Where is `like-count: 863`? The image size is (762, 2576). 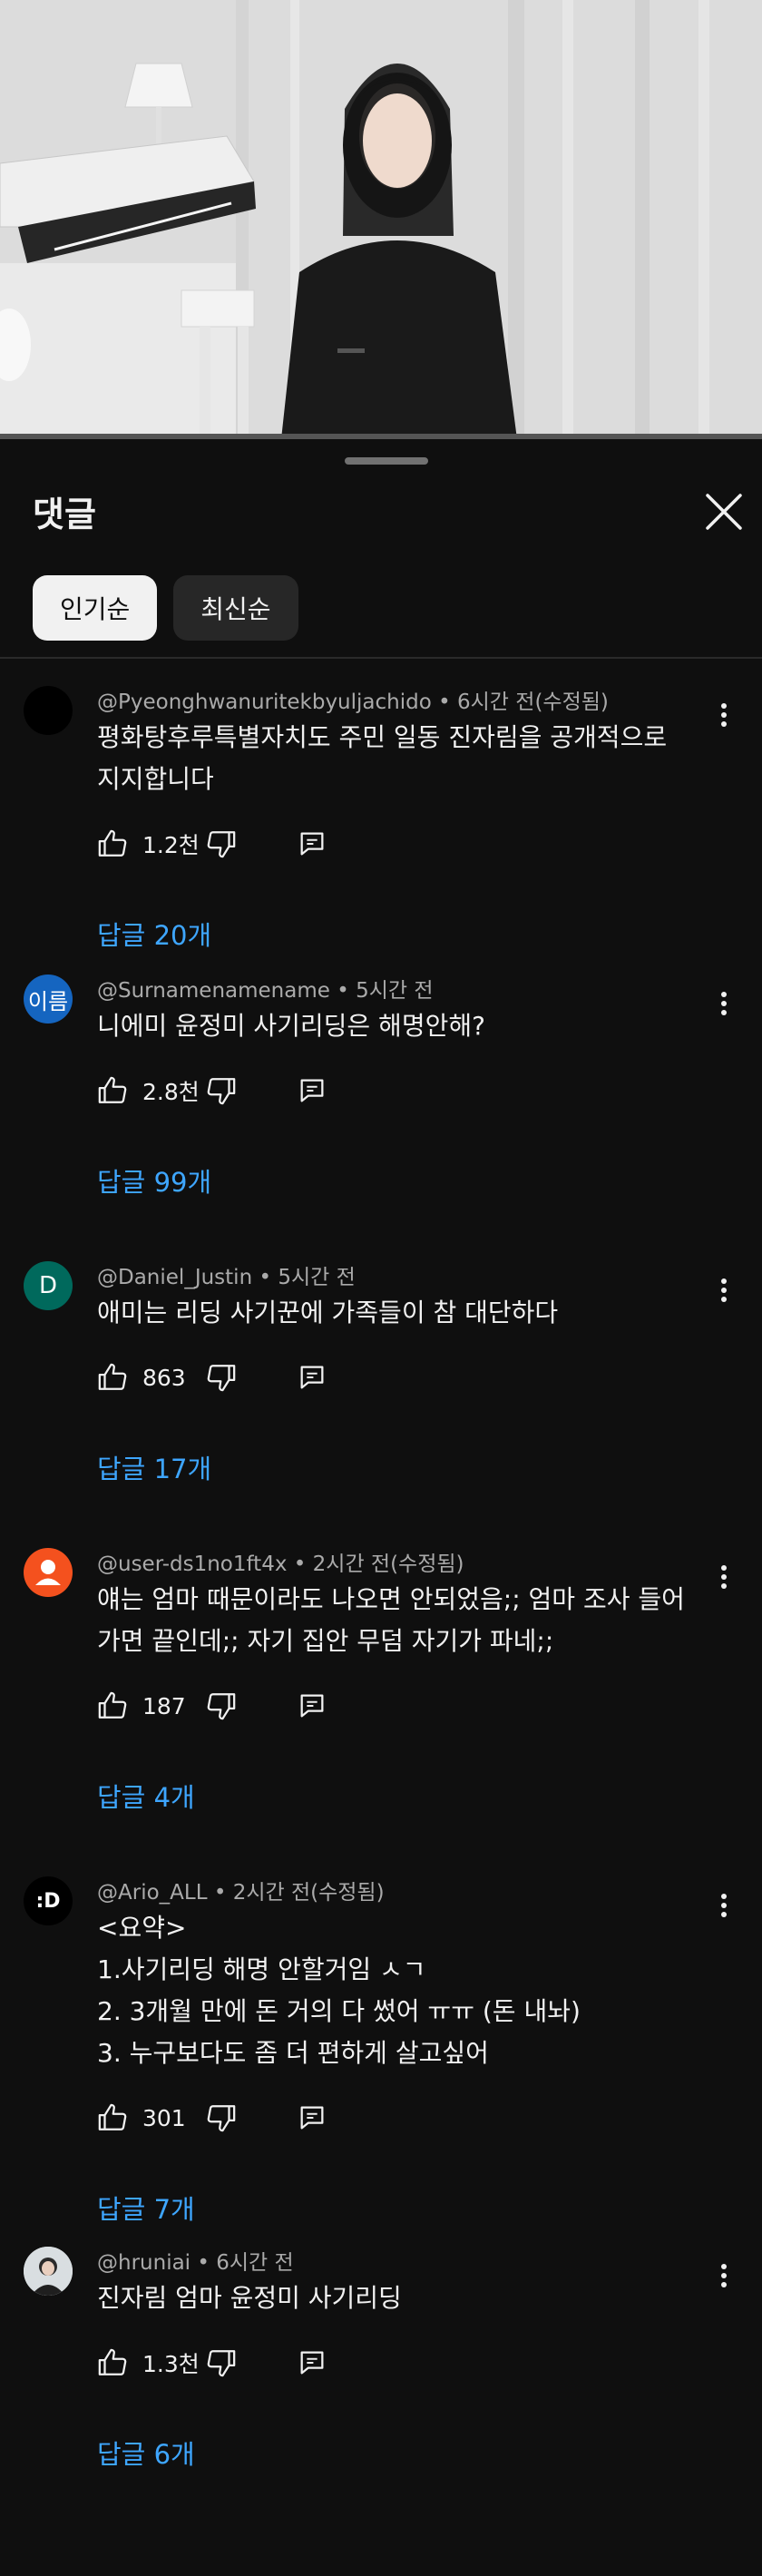 like-count: 863 is located at coordinates (164, 1377).